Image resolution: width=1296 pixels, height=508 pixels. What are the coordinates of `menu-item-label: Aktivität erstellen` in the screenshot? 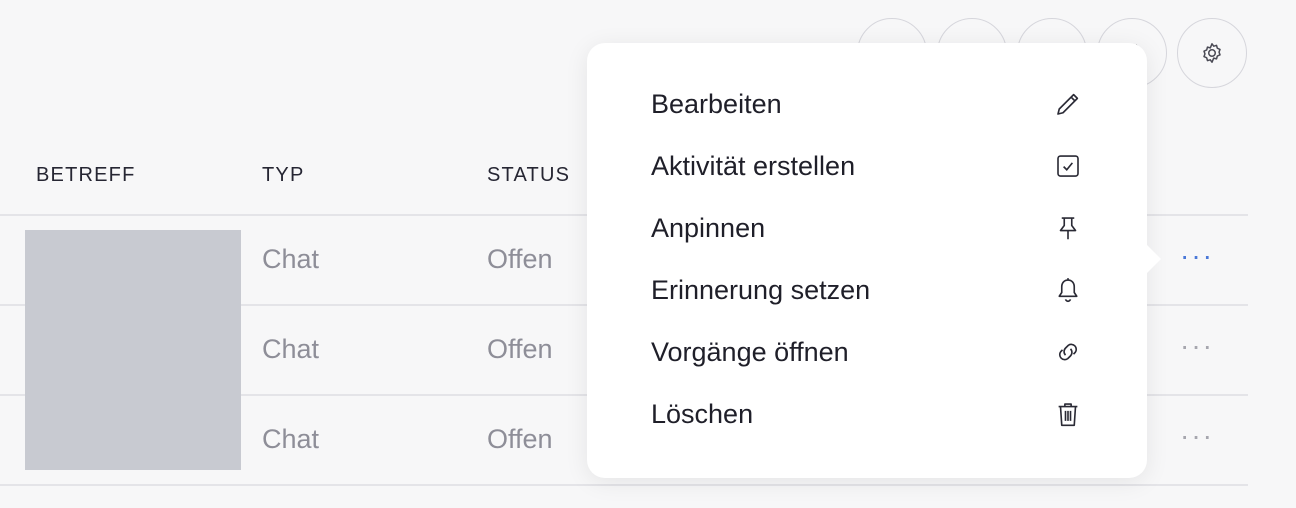 It's located at (753, 165).